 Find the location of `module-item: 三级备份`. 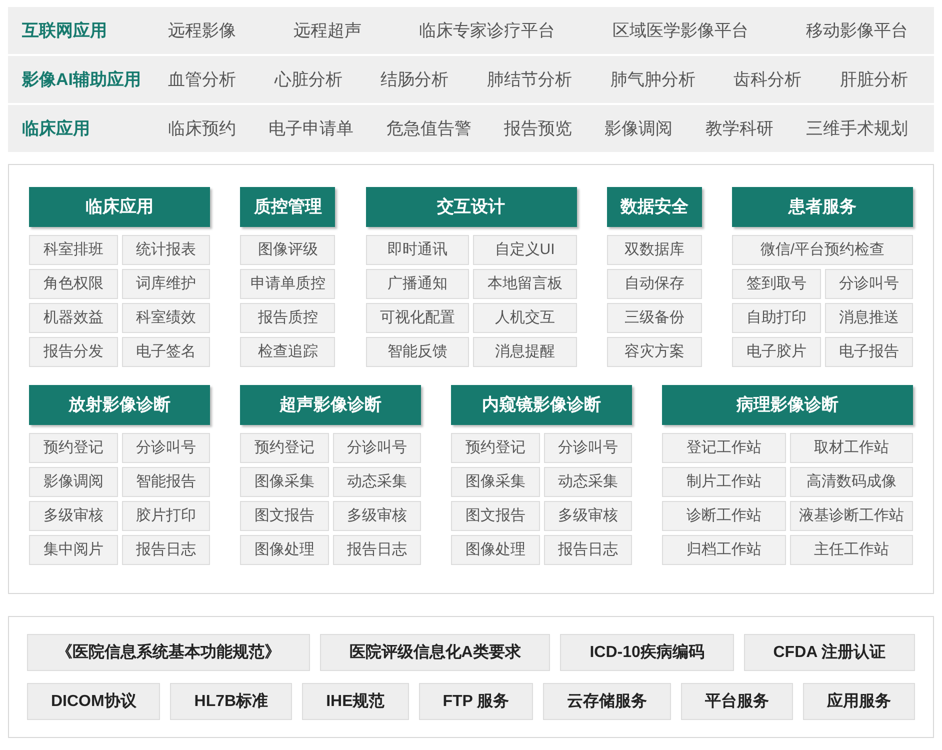

module-item: 三级备份 is located at coordinates (654, 318).